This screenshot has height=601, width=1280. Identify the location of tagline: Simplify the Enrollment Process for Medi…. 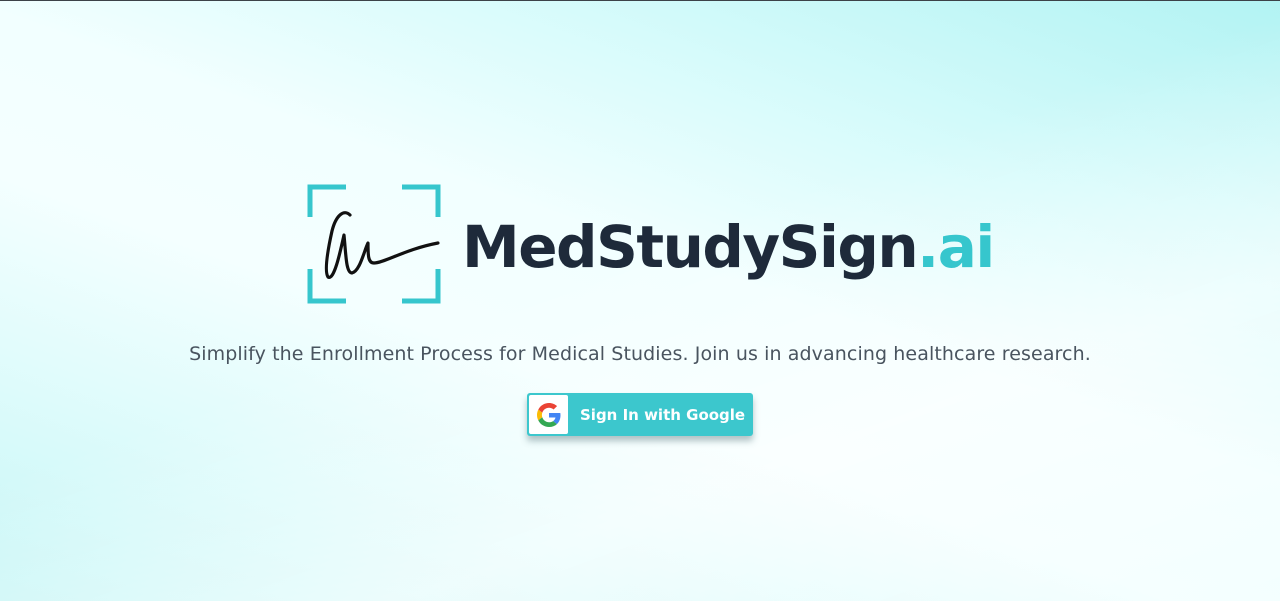
(640, 354).